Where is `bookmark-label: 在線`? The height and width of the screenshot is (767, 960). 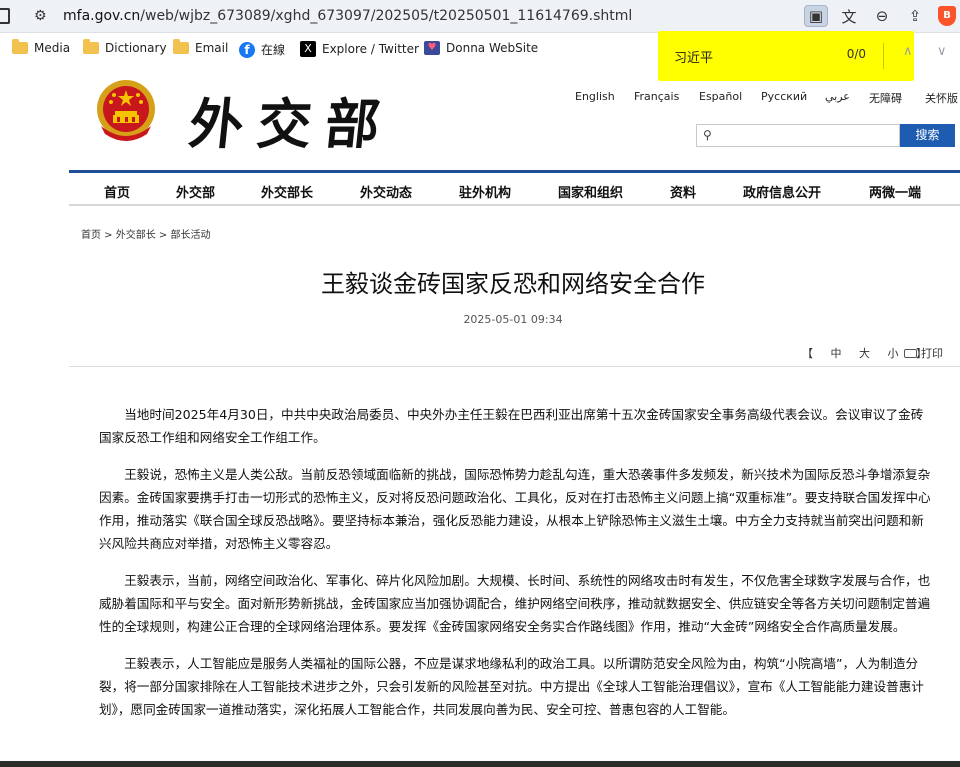 bookmark-label: 在線 is located at coordinates (273, 50).